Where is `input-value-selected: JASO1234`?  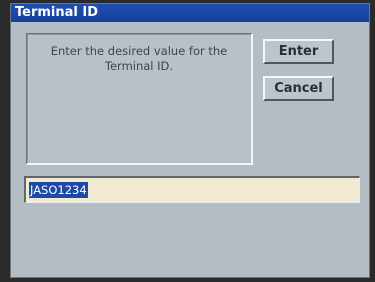 input-value-selected: JASO1234 is located at coordinates (58, 190).